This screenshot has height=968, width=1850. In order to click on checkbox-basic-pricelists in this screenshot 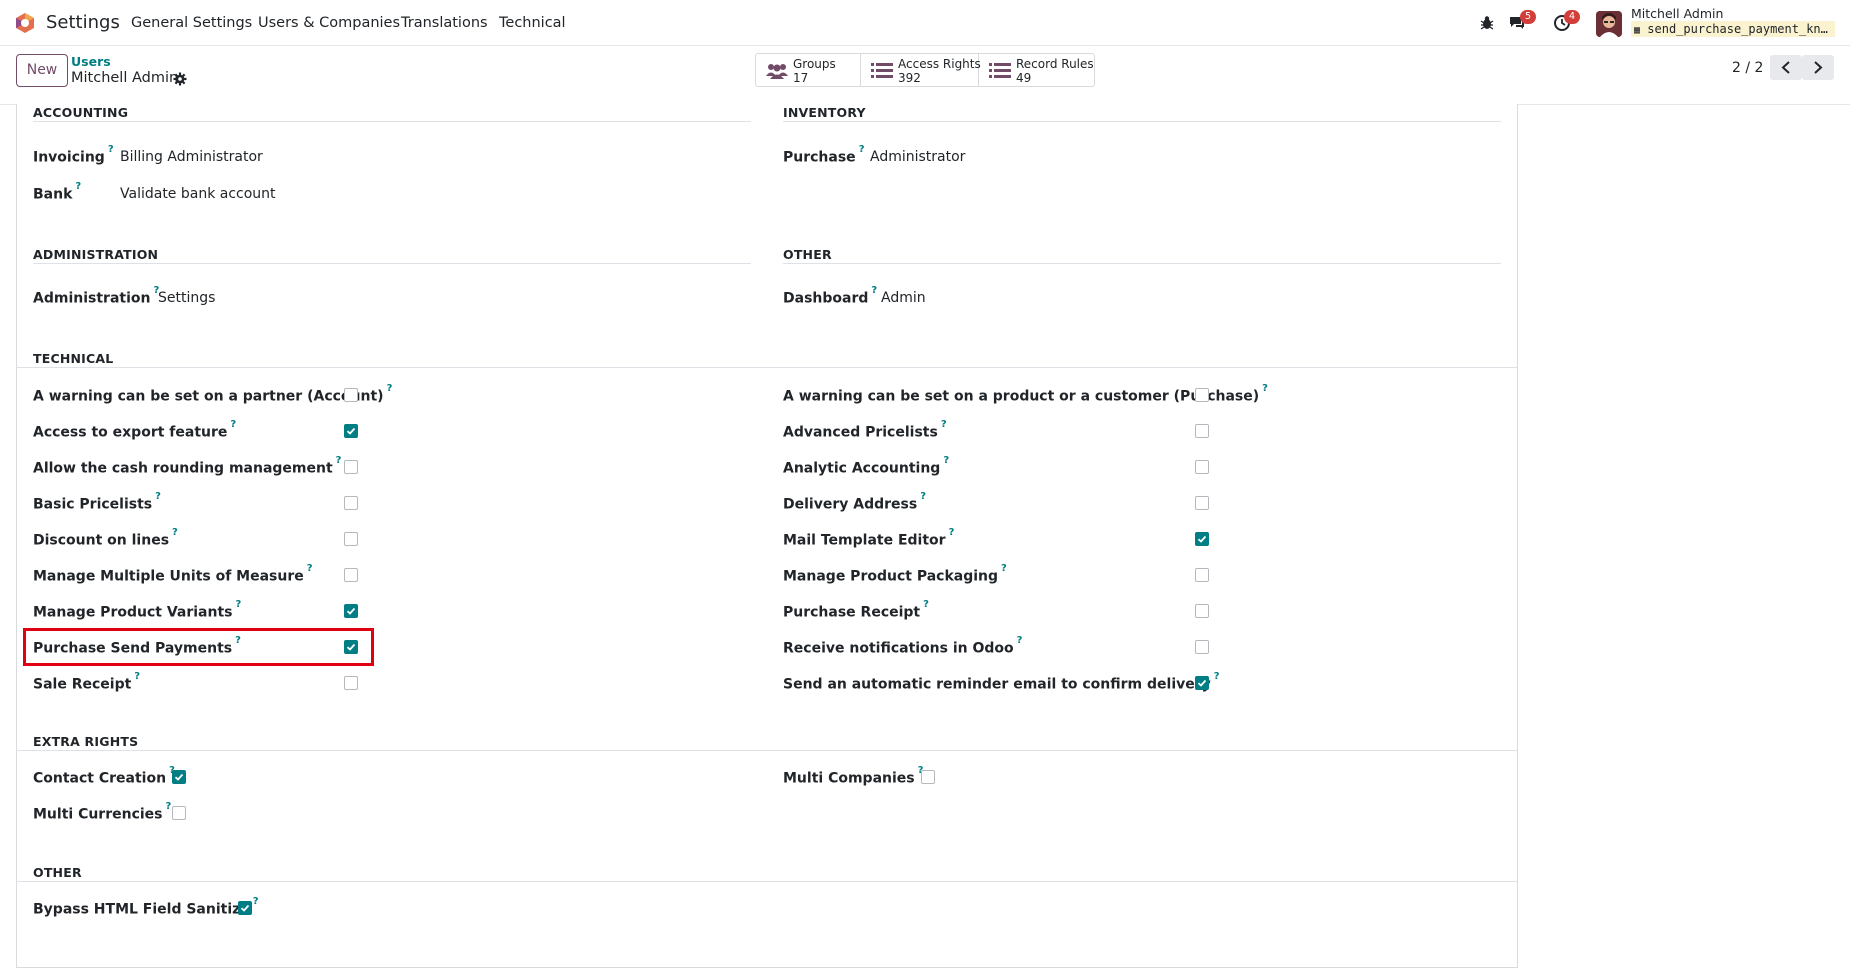, I will do `click(351, 503)`.